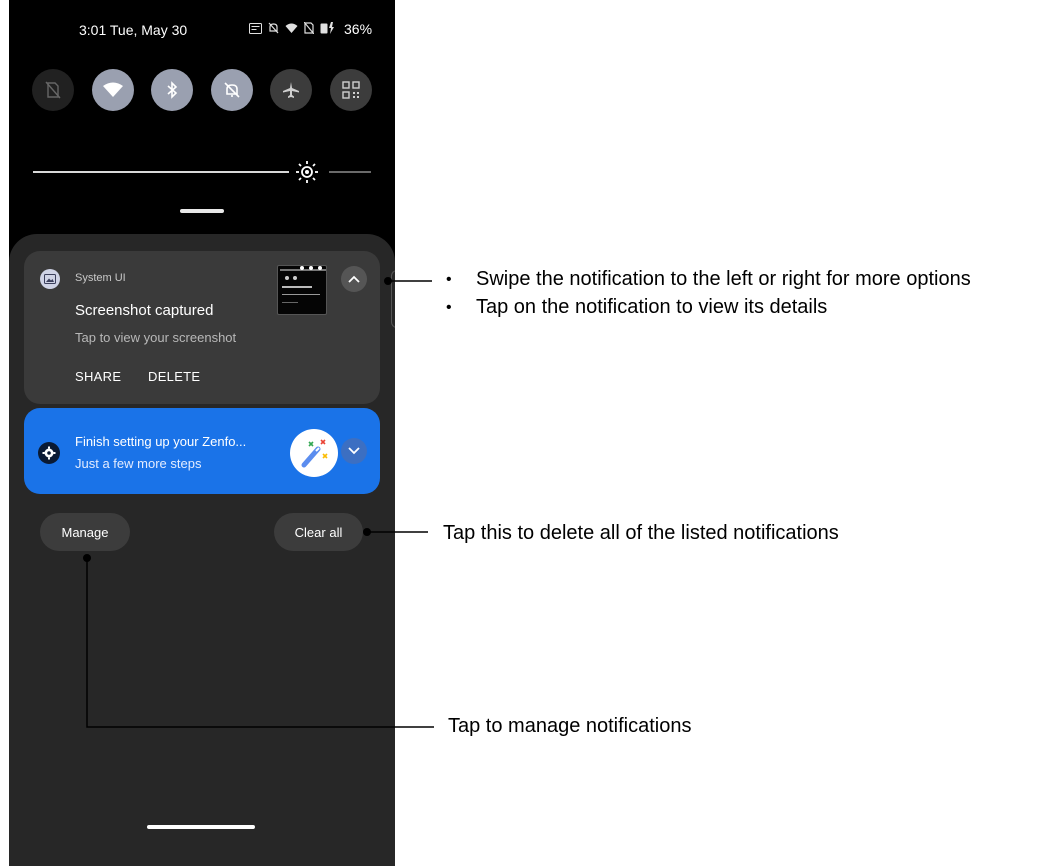  Describe the element at coordinates (161, 172) in the screenshot. I see `brightness-track-filled` at that location.